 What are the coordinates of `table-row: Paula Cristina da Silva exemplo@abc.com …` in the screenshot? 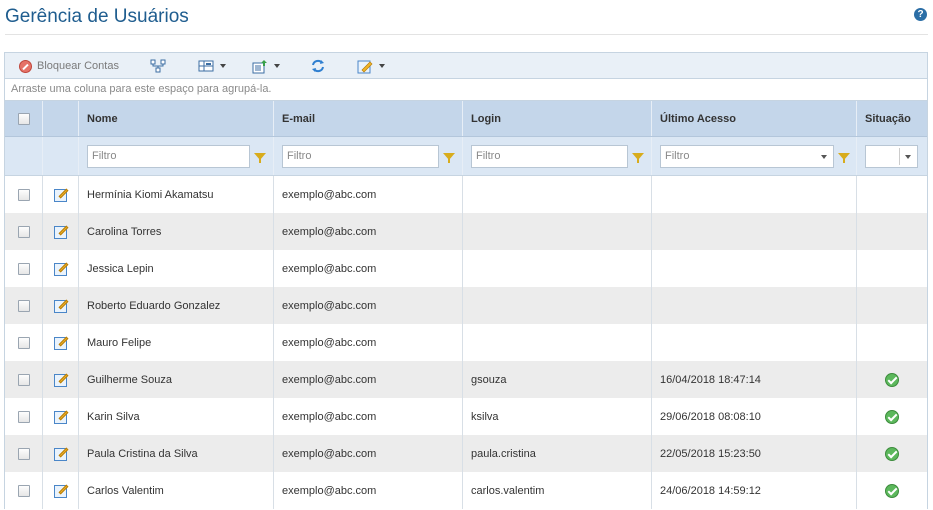 It's located at (466, 453).